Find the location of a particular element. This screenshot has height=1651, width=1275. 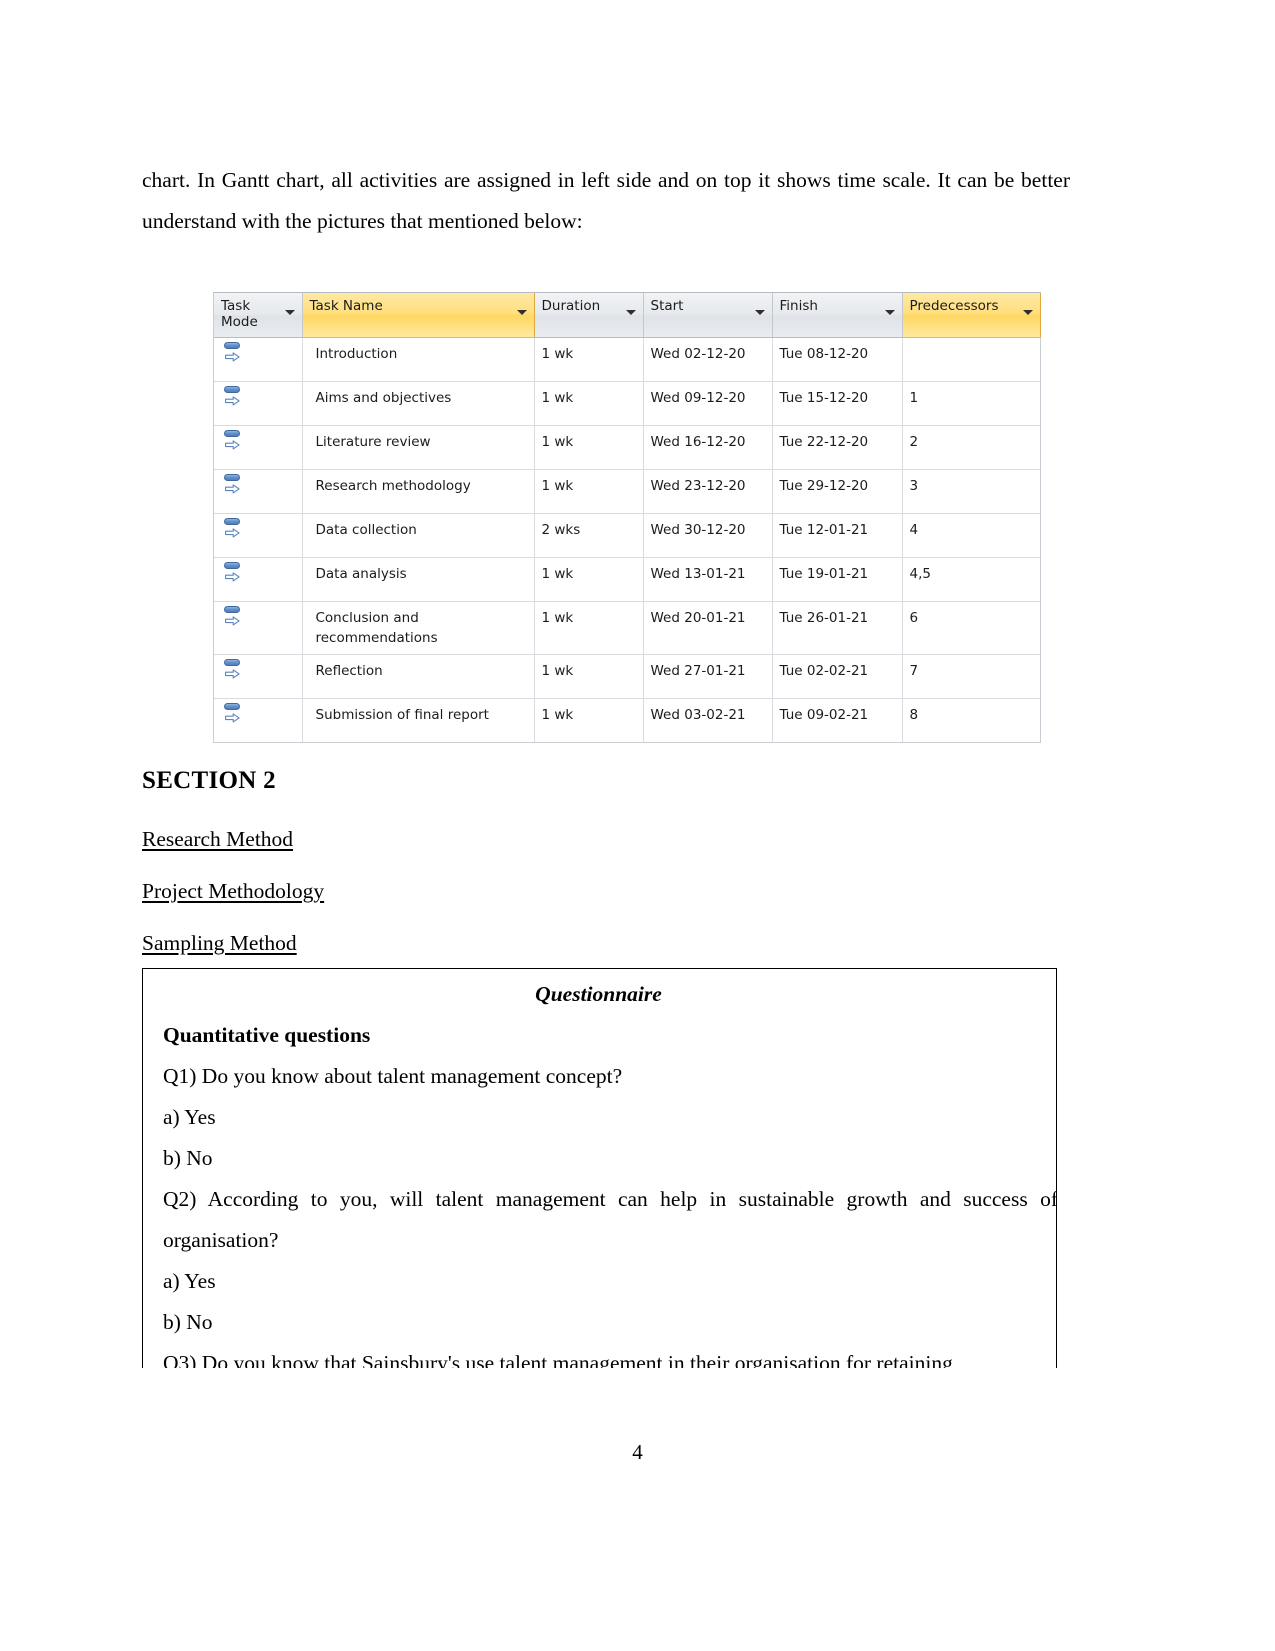

cell-task-name: Reflection is located at coordinates (418, 676).